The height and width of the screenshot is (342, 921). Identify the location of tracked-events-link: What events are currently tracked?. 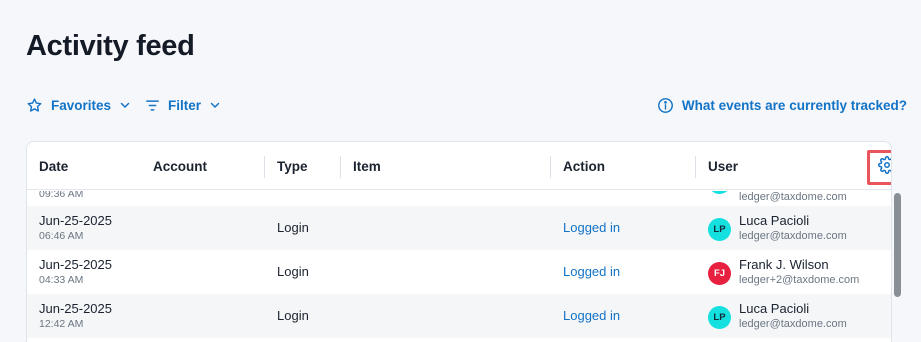
(782, 105).